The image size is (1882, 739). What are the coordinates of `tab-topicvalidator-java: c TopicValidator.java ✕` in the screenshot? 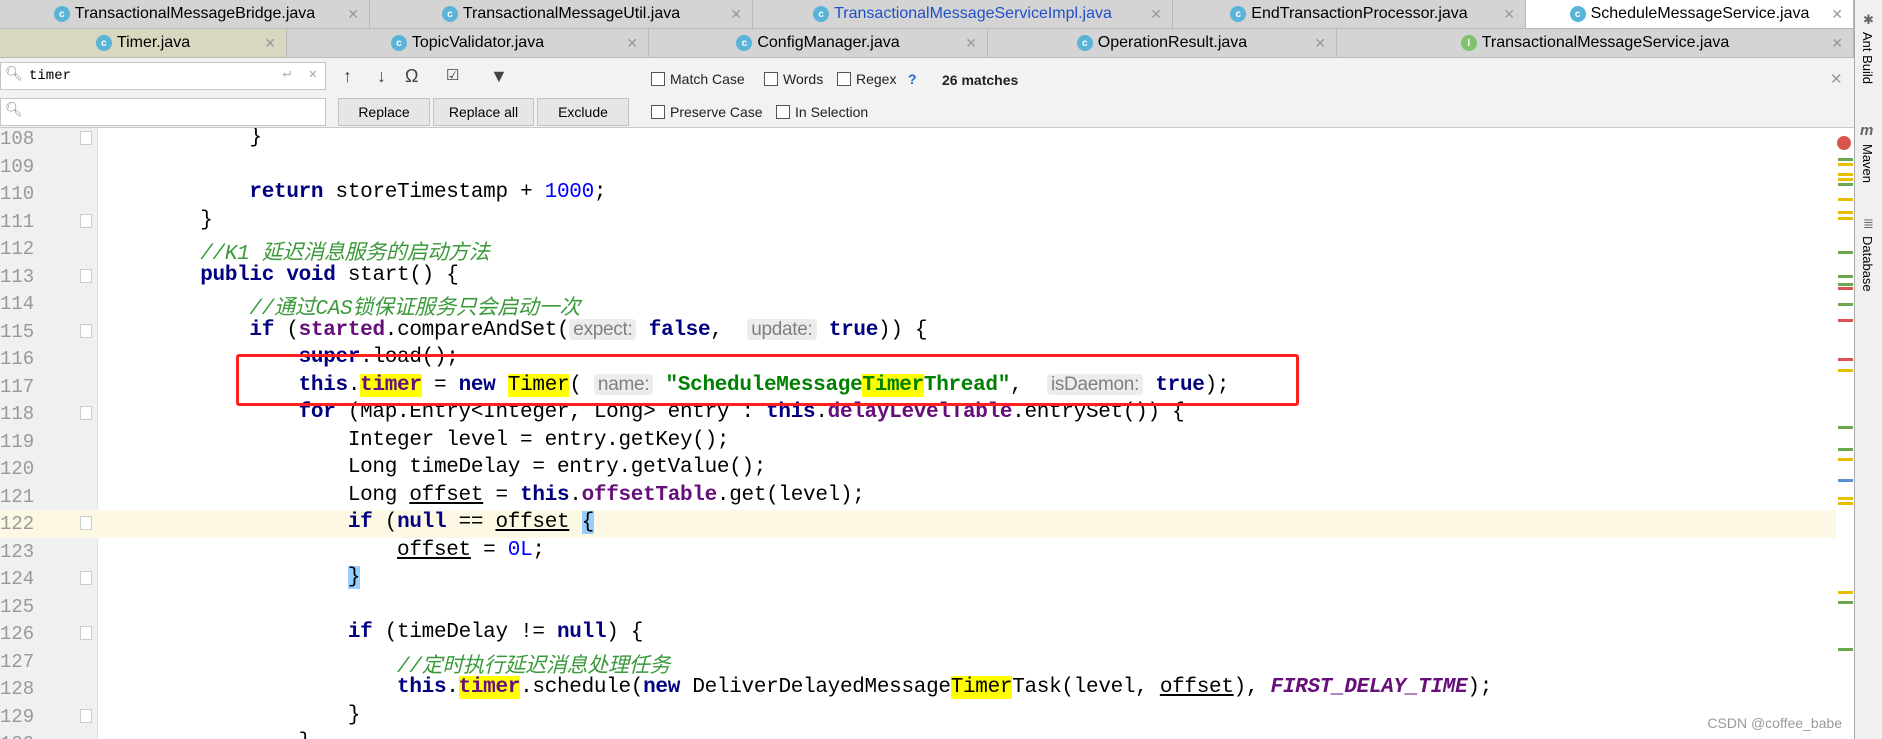 It's located at (468, 43).